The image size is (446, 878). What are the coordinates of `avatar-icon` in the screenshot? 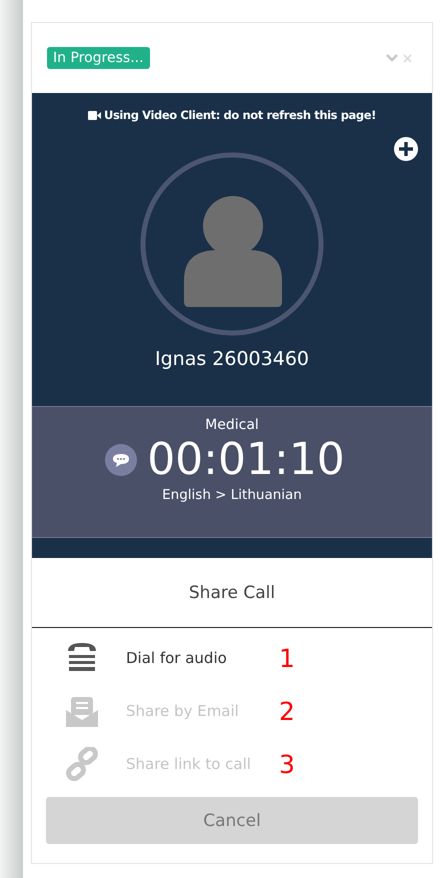 It's located at (232, 244).